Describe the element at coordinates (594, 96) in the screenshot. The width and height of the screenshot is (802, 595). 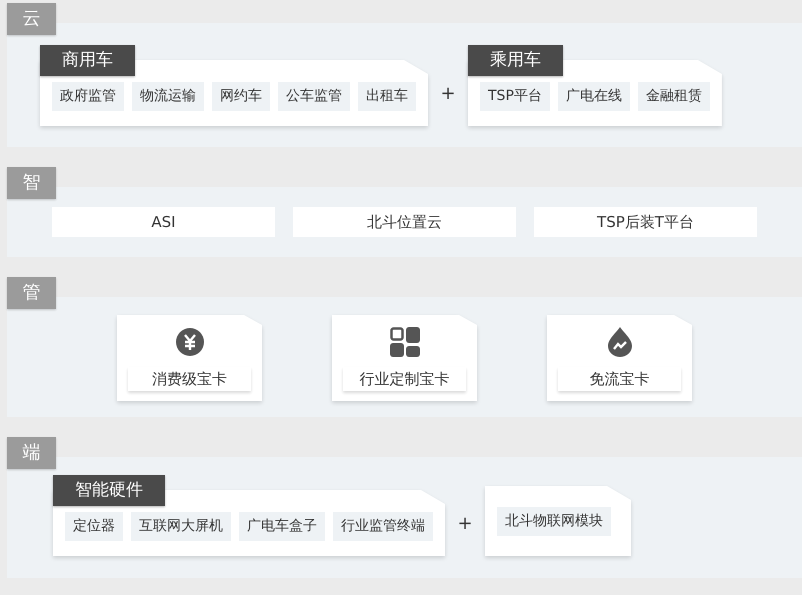
I see `item-chip: 广电在线` at that location.